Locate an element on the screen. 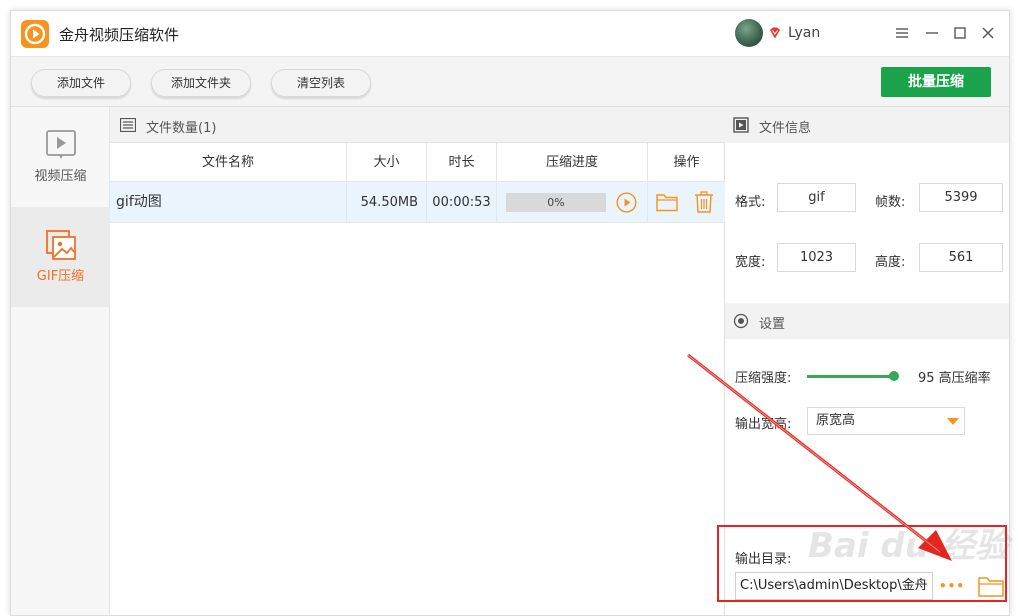 The height and width of the screenshot is (616, 1020). sidebar-item-label: GIF压缩 is located at coordinates (60, 276).